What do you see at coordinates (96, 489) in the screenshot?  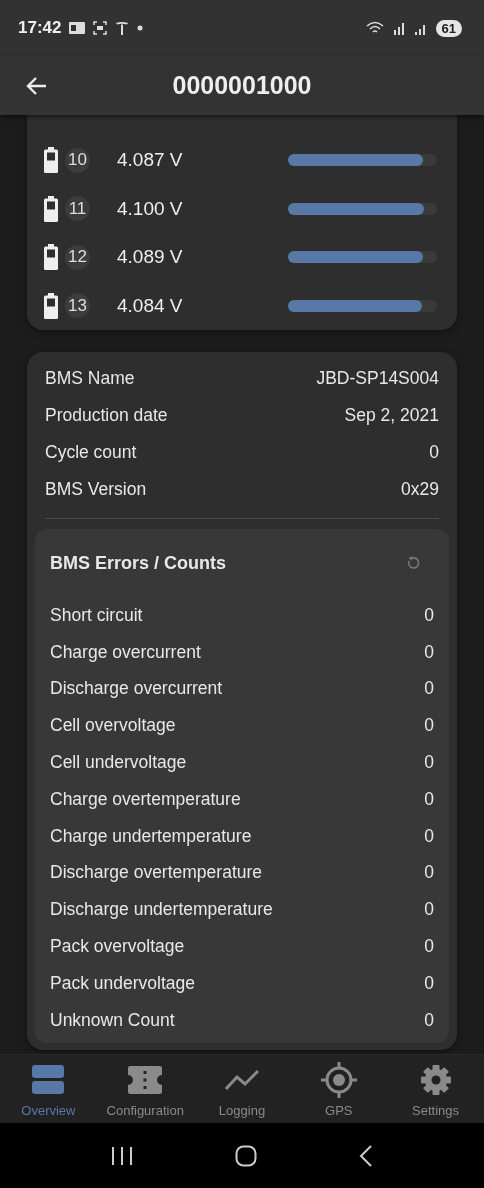 I see `info-label: BMS Version` at bounding box center [96, 489].